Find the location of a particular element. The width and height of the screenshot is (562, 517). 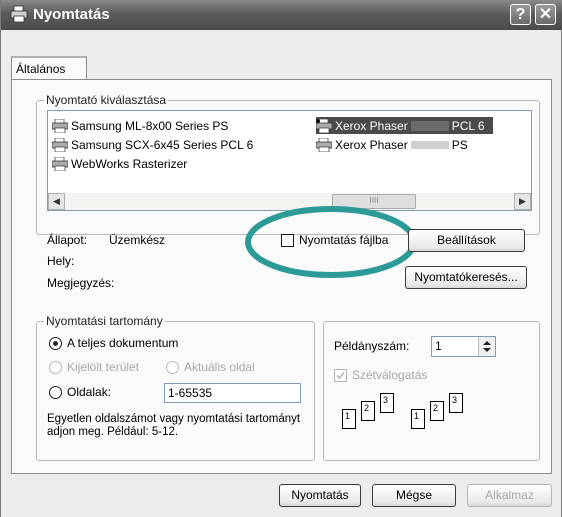

apply-button: Alkalmaz is located at coordinates (509, 495).